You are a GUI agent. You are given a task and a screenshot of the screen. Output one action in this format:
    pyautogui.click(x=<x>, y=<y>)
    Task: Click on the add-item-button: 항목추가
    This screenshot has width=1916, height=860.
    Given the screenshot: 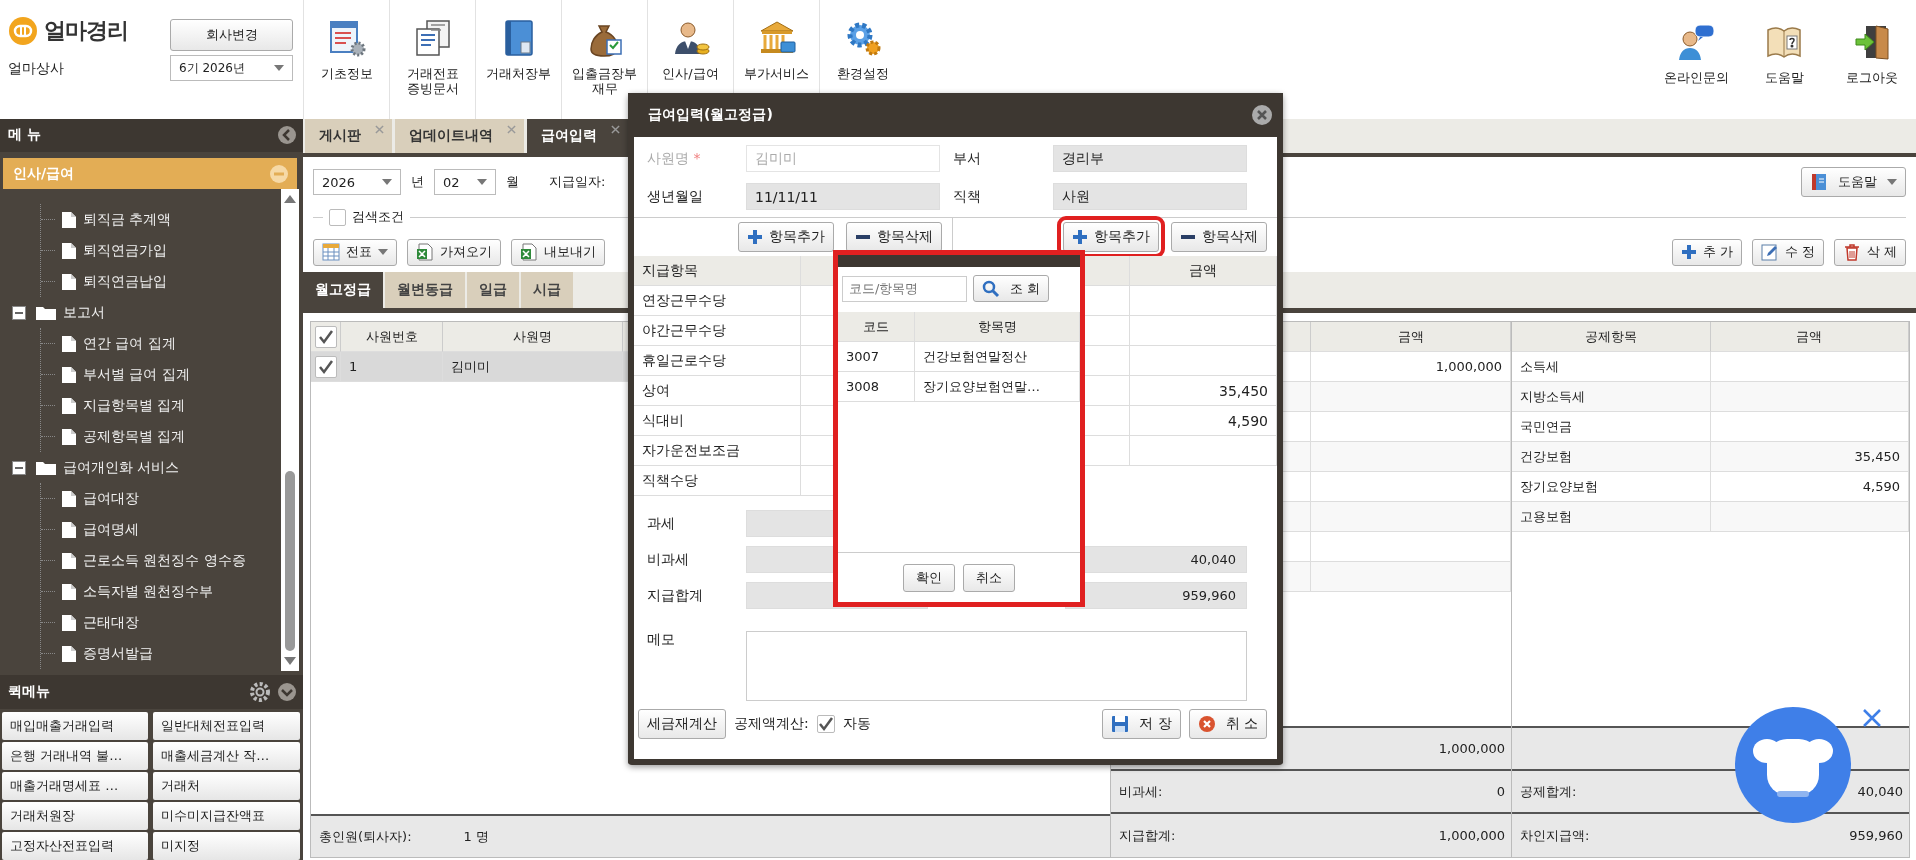 What is the action you would take?
    pyautogui.click(x=786, y=237)
    